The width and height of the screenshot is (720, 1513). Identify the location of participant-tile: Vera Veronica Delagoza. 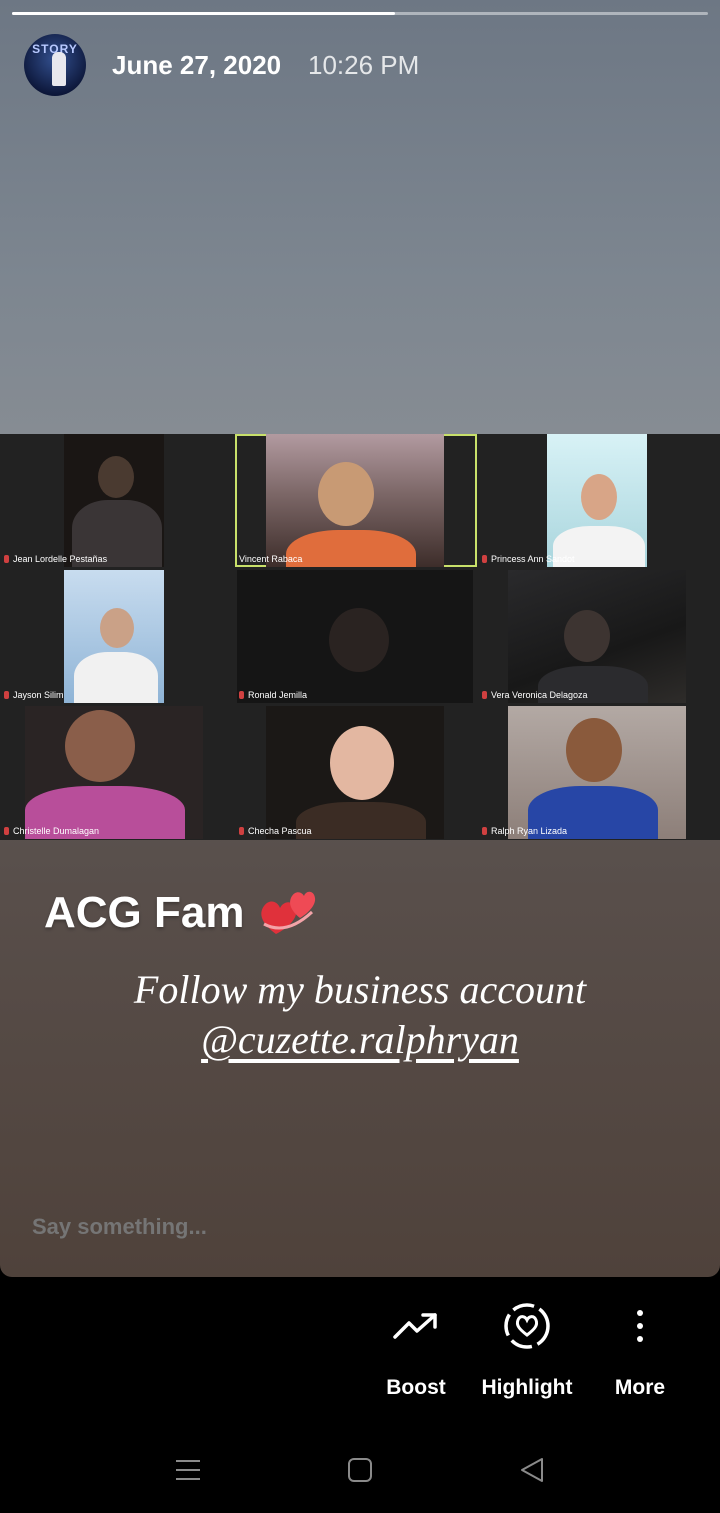
(597, 636).